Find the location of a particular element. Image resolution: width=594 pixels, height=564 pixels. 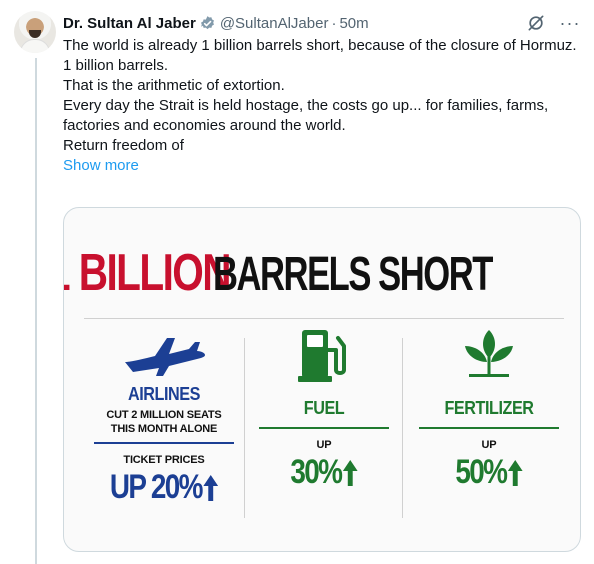

verified-badge-icon is located at coordinates (207, 22).